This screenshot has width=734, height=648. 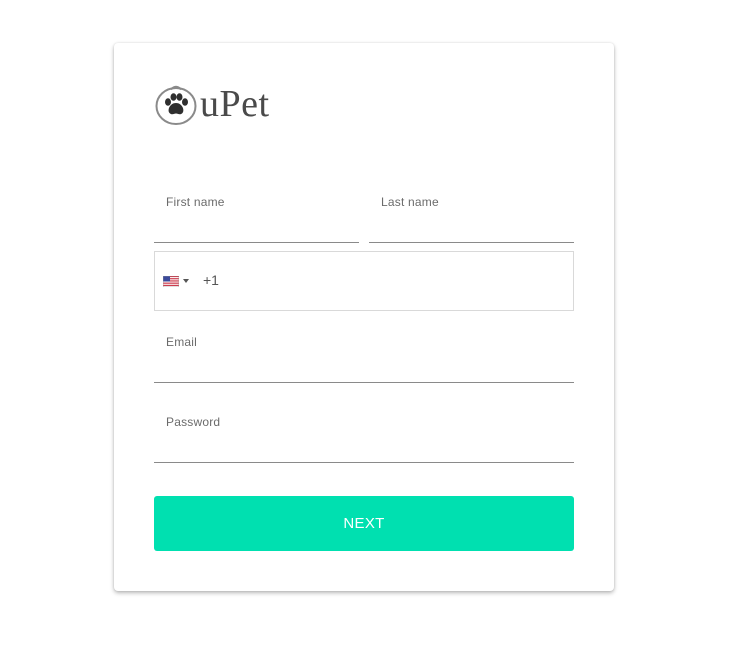 I want to click on phone-field: +1, so click(x=364, y=281).